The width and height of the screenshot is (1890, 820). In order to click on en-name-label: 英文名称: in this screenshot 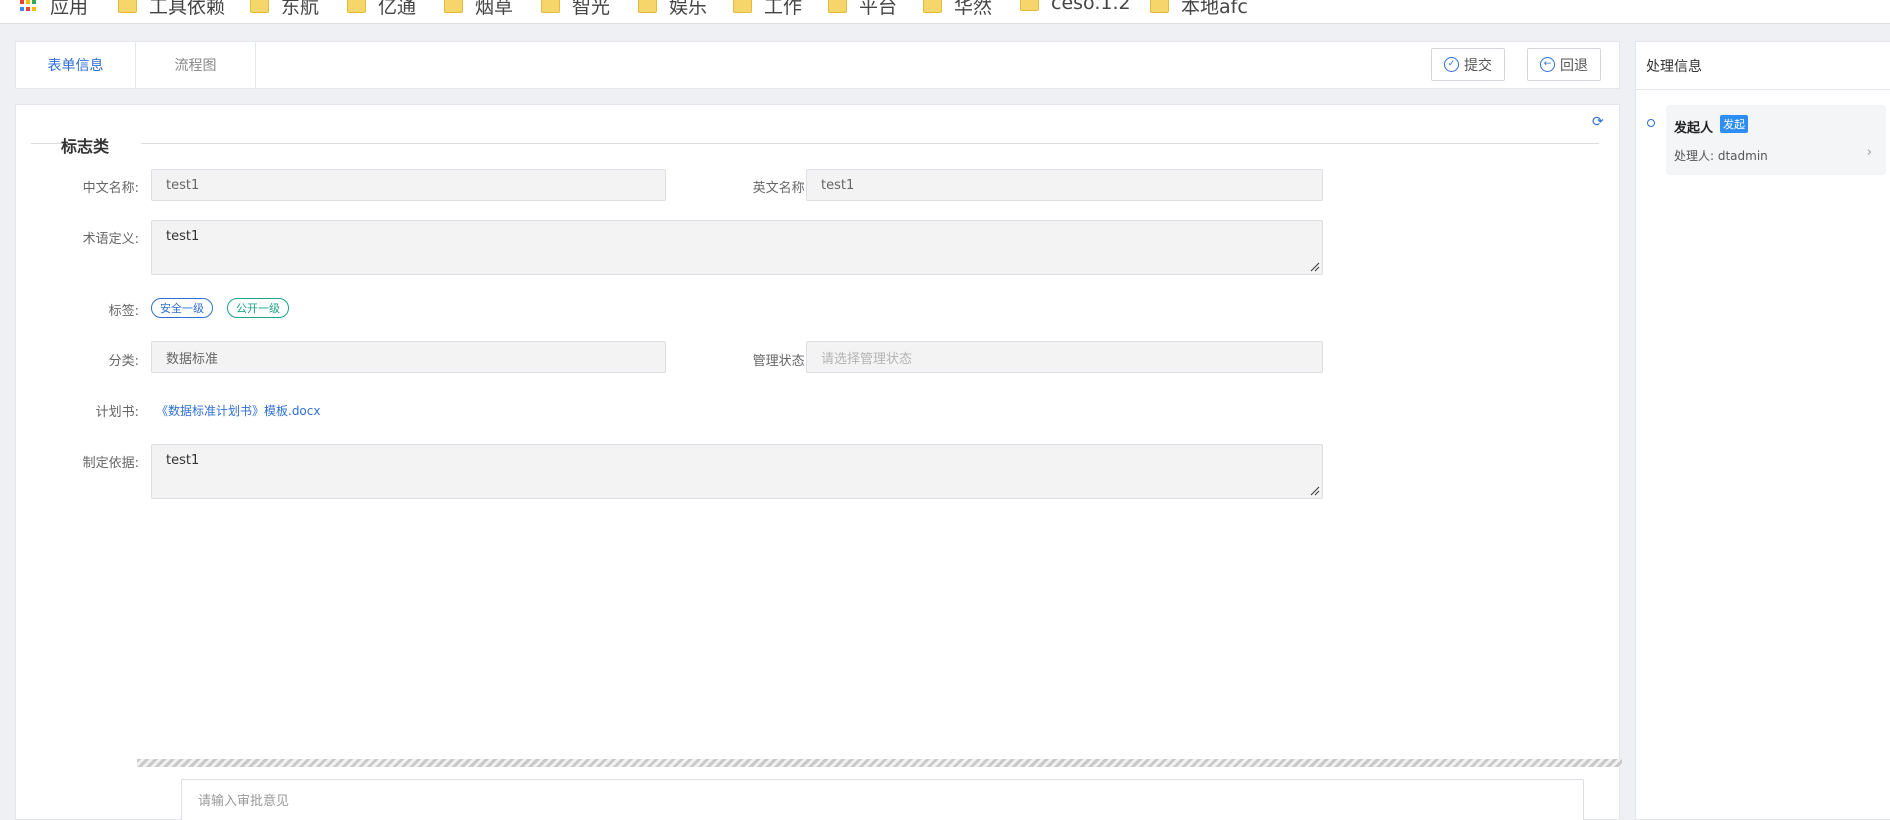, I will do `click(780, 188)`.